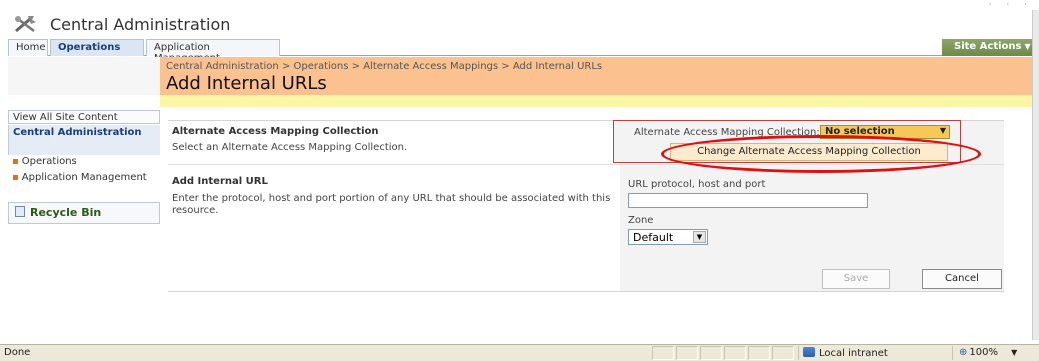 This screenshot has height=361, width=1039. Describe the element at coordinates (84, 140) in the screenshot. I see `nav-section-central-administration: Central Administration` at that location.